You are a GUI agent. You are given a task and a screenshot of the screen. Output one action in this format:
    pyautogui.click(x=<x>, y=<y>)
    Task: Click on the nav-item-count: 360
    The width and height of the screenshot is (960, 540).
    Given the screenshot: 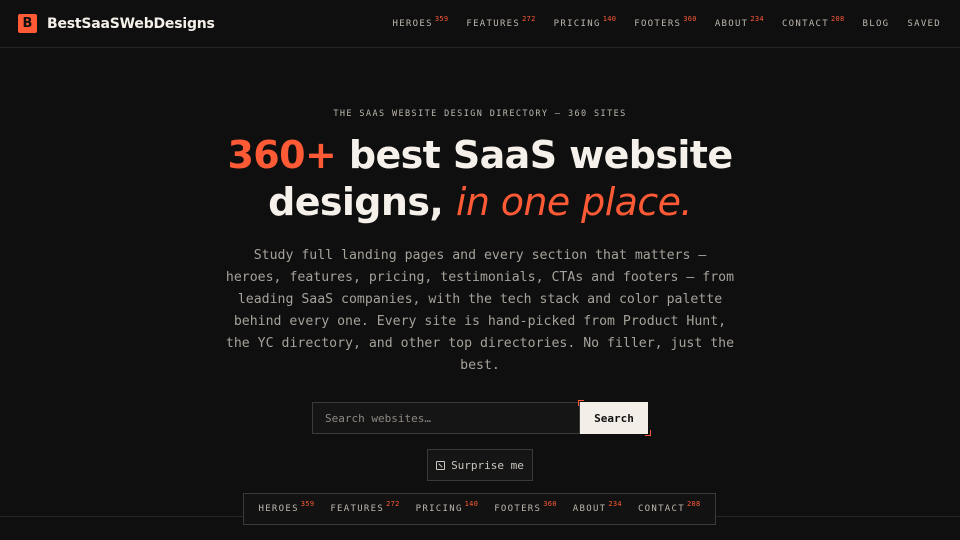 What is the action you would take?
    pyautogui.click(x=690, y=18)
    